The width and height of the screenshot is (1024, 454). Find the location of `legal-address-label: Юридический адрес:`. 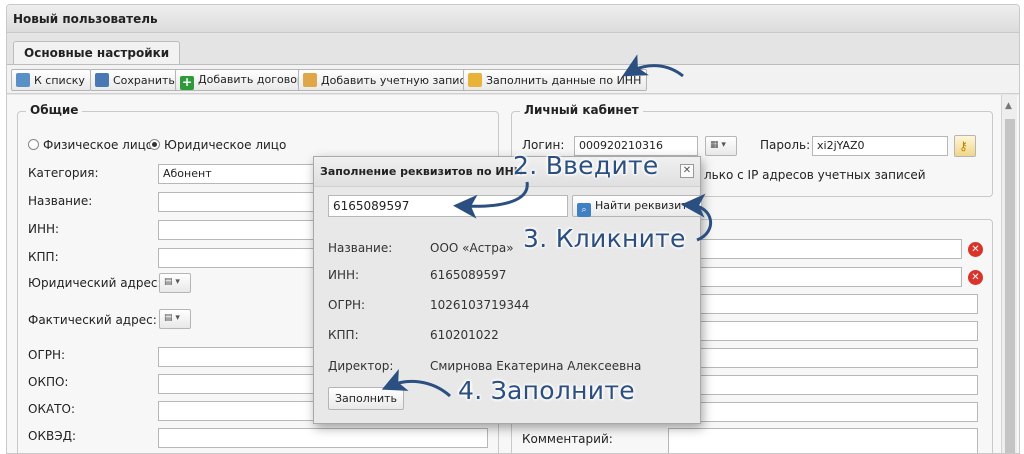

legal-address-label: Юридический адрес: is located at coordinates (95, 283).